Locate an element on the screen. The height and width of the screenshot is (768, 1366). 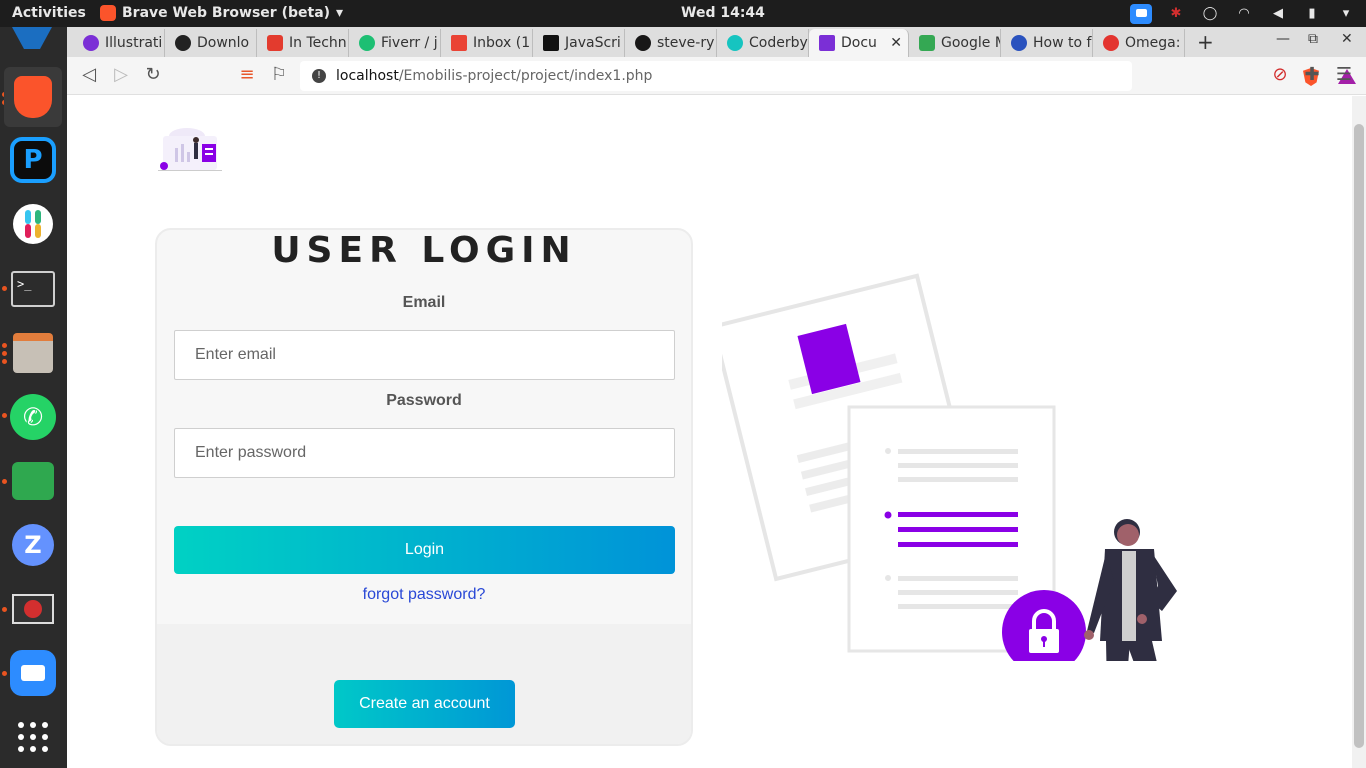
file-cabinet-icon is located at coordinates (33, 353).